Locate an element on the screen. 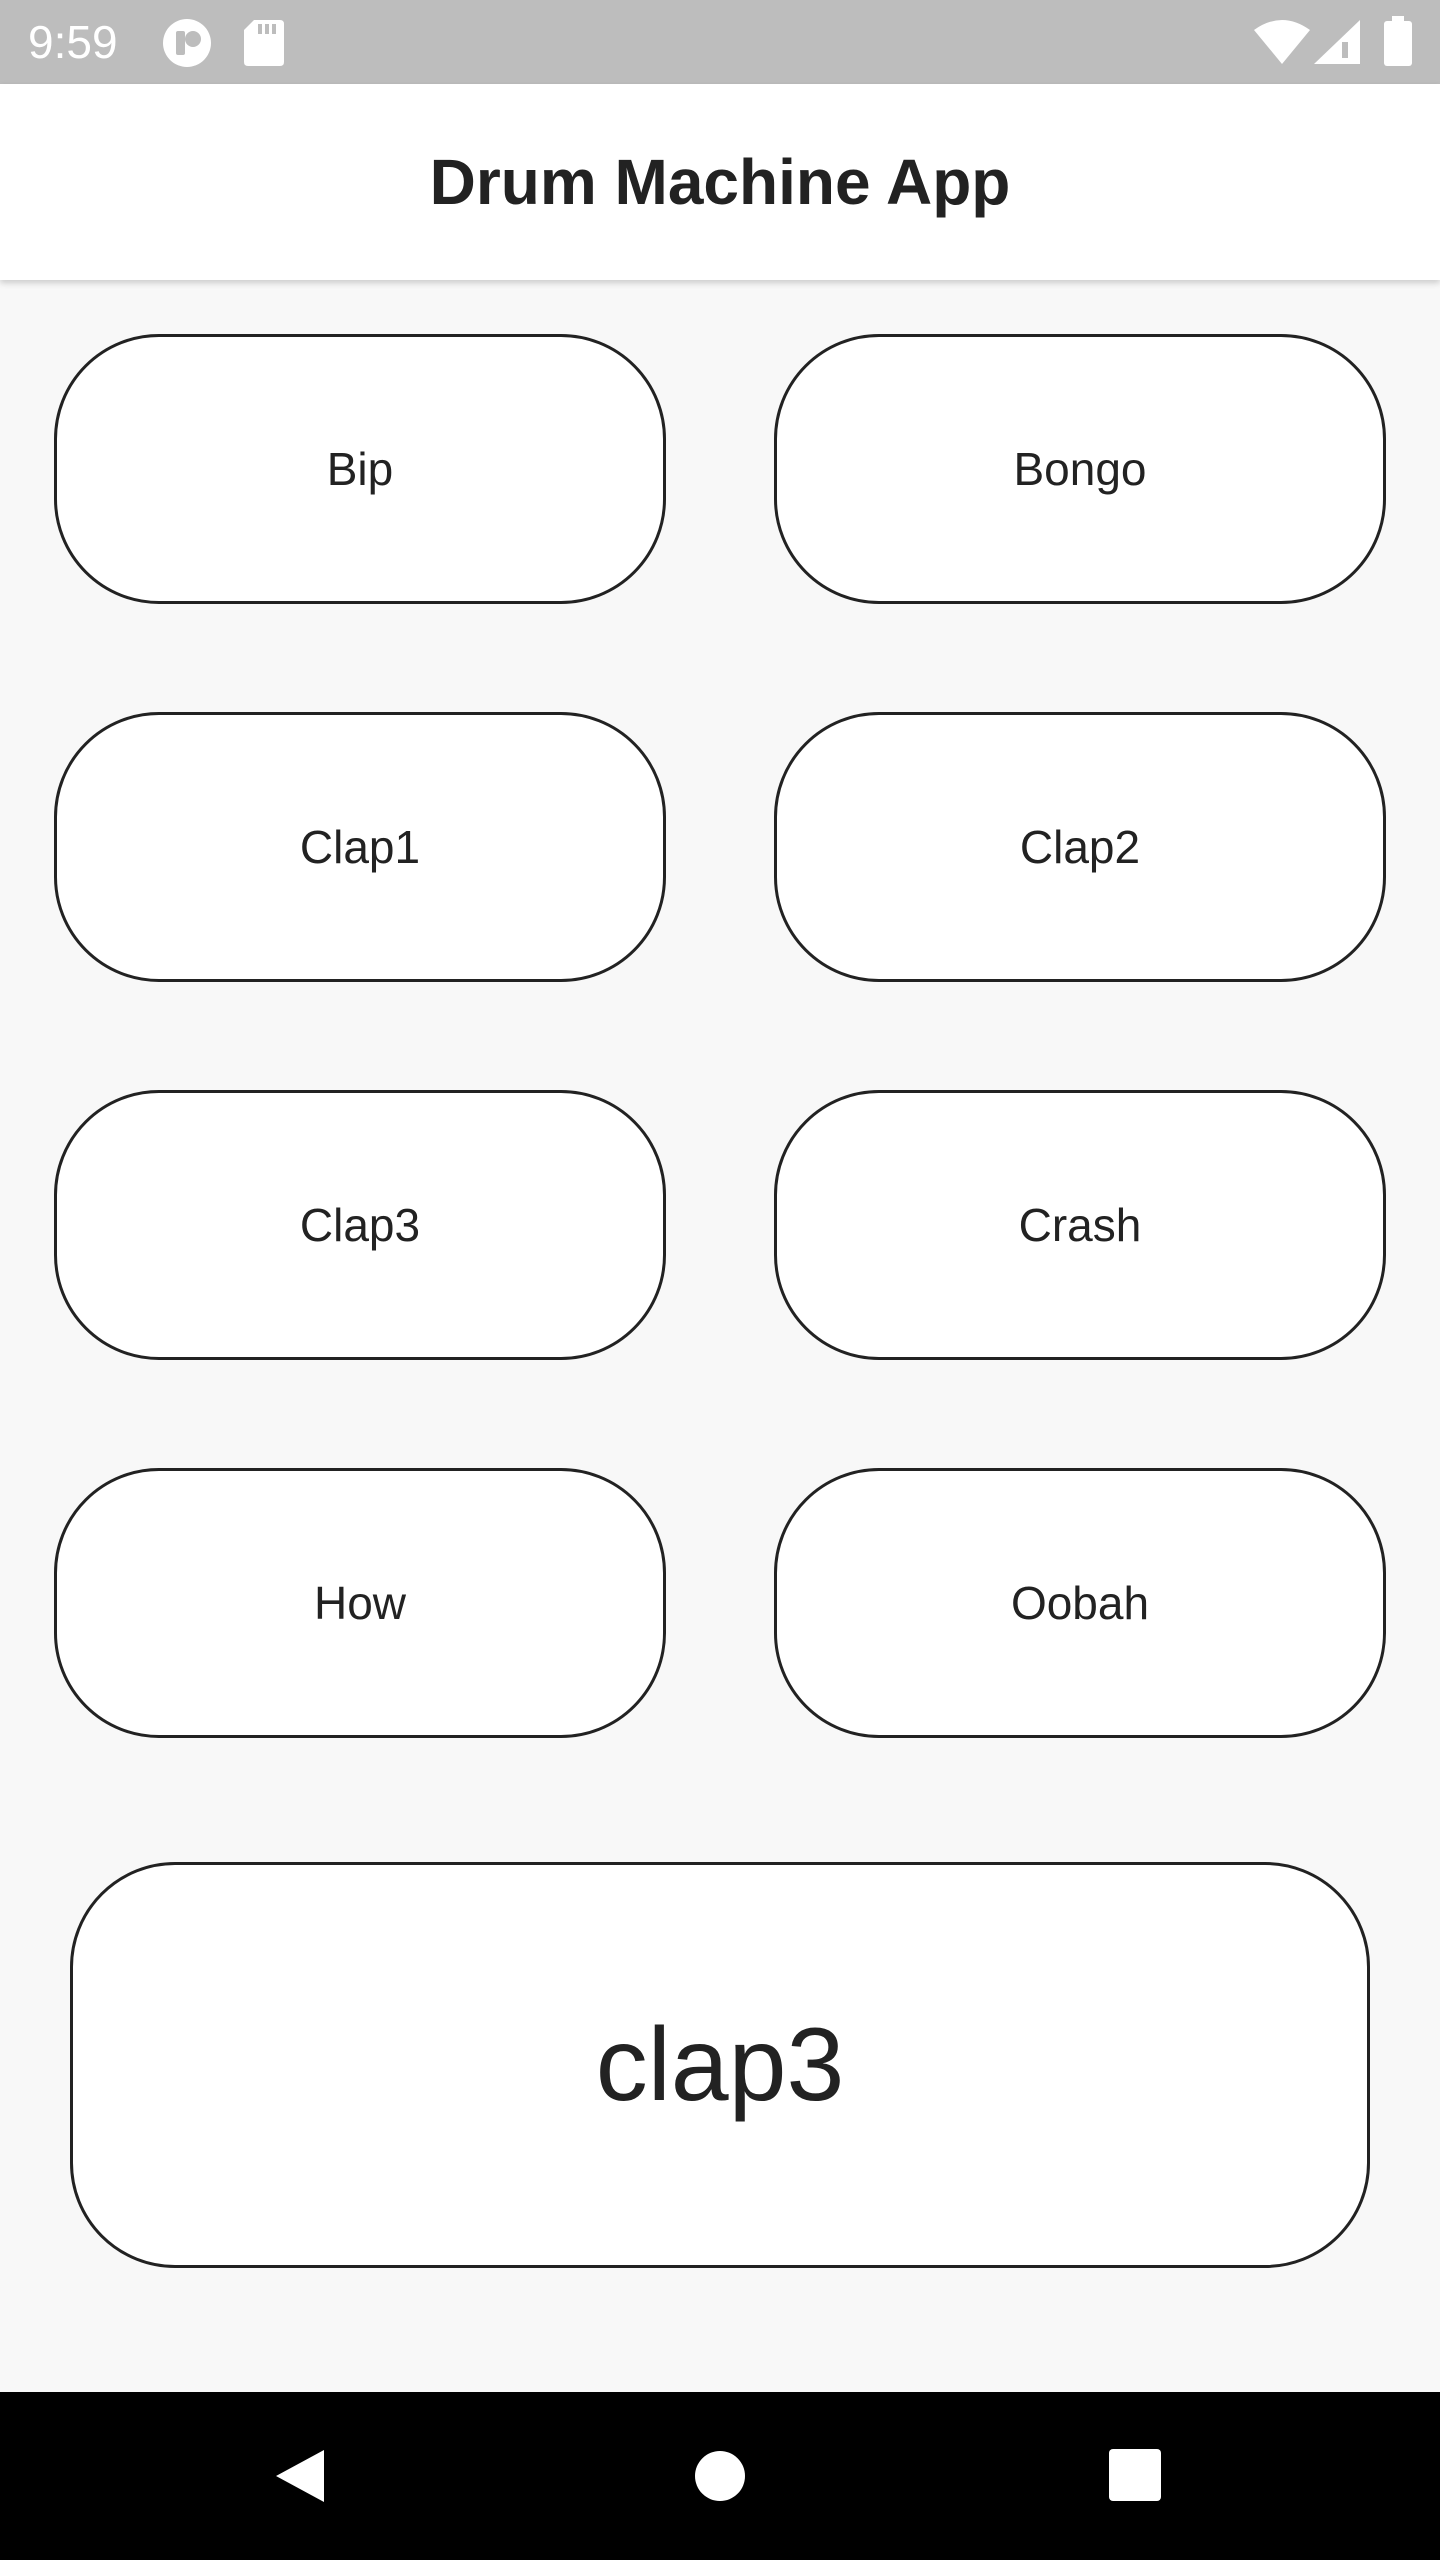 The image size is (1440, 2560). app-title: Drum Machine App is located at coordinates (720, 182).